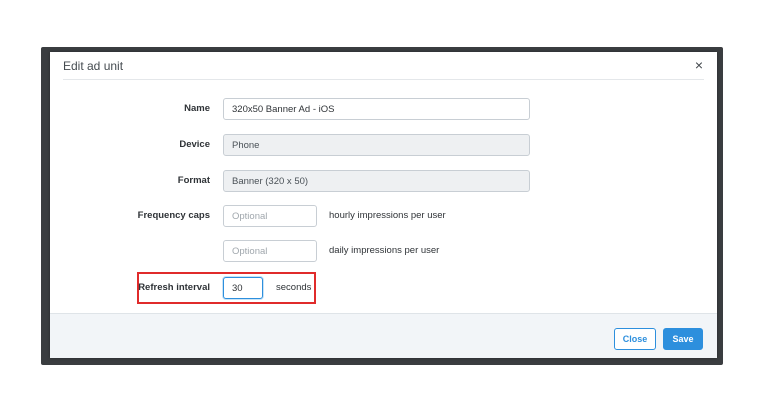 Image resolution: width=768 pixels, height=410 pixels. Describe the element at coordinates (270, 216) in the screenshot. I see `hourly-cap-input` at that location.